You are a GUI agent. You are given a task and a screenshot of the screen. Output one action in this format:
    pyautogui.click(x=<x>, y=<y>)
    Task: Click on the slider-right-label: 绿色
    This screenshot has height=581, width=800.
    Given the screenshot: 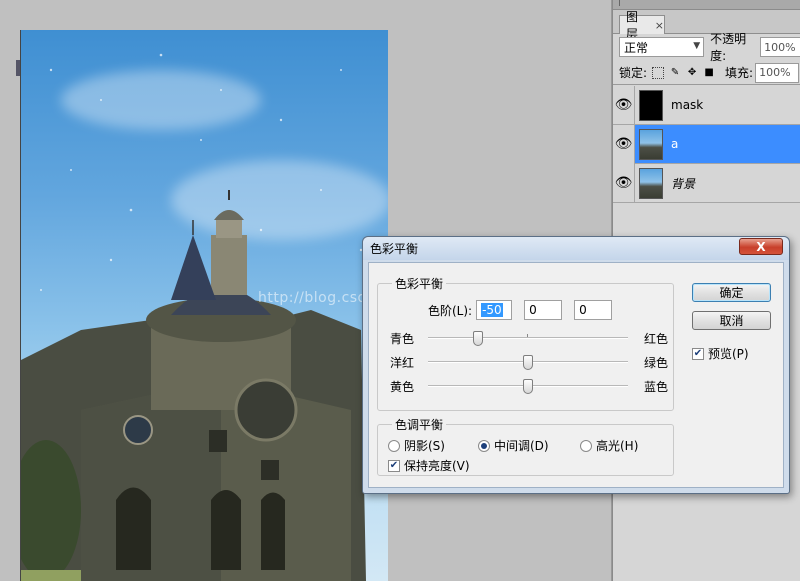 What is the action you would take?
    pyautogui.click(x=655, y=363)
    